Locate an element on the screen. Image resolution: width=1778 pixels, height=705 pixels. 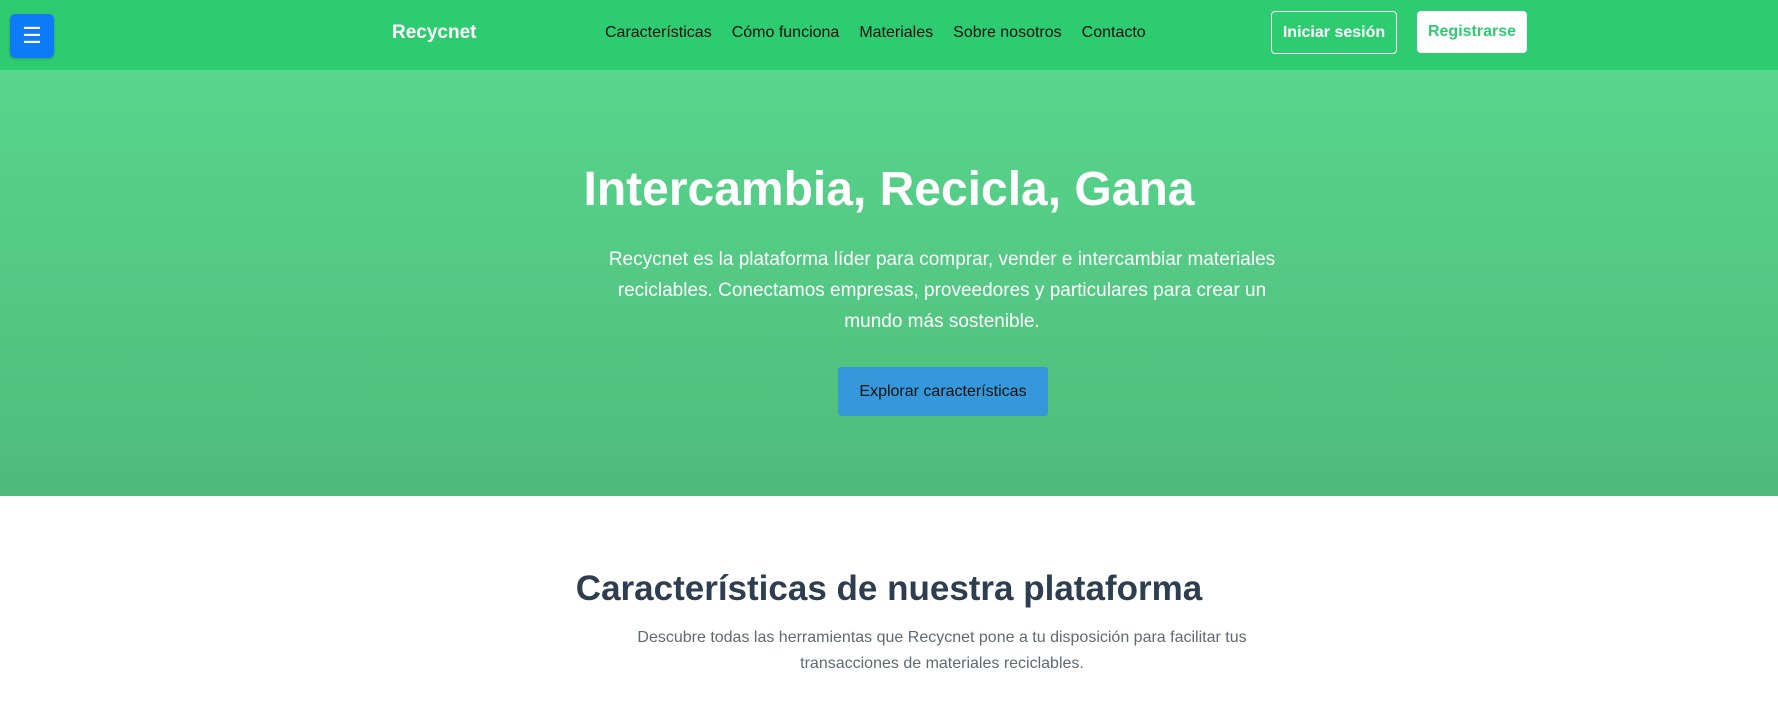
nav-item-sobre-nosotros: Sobre nosotros is located at coordinates (1007, 33).